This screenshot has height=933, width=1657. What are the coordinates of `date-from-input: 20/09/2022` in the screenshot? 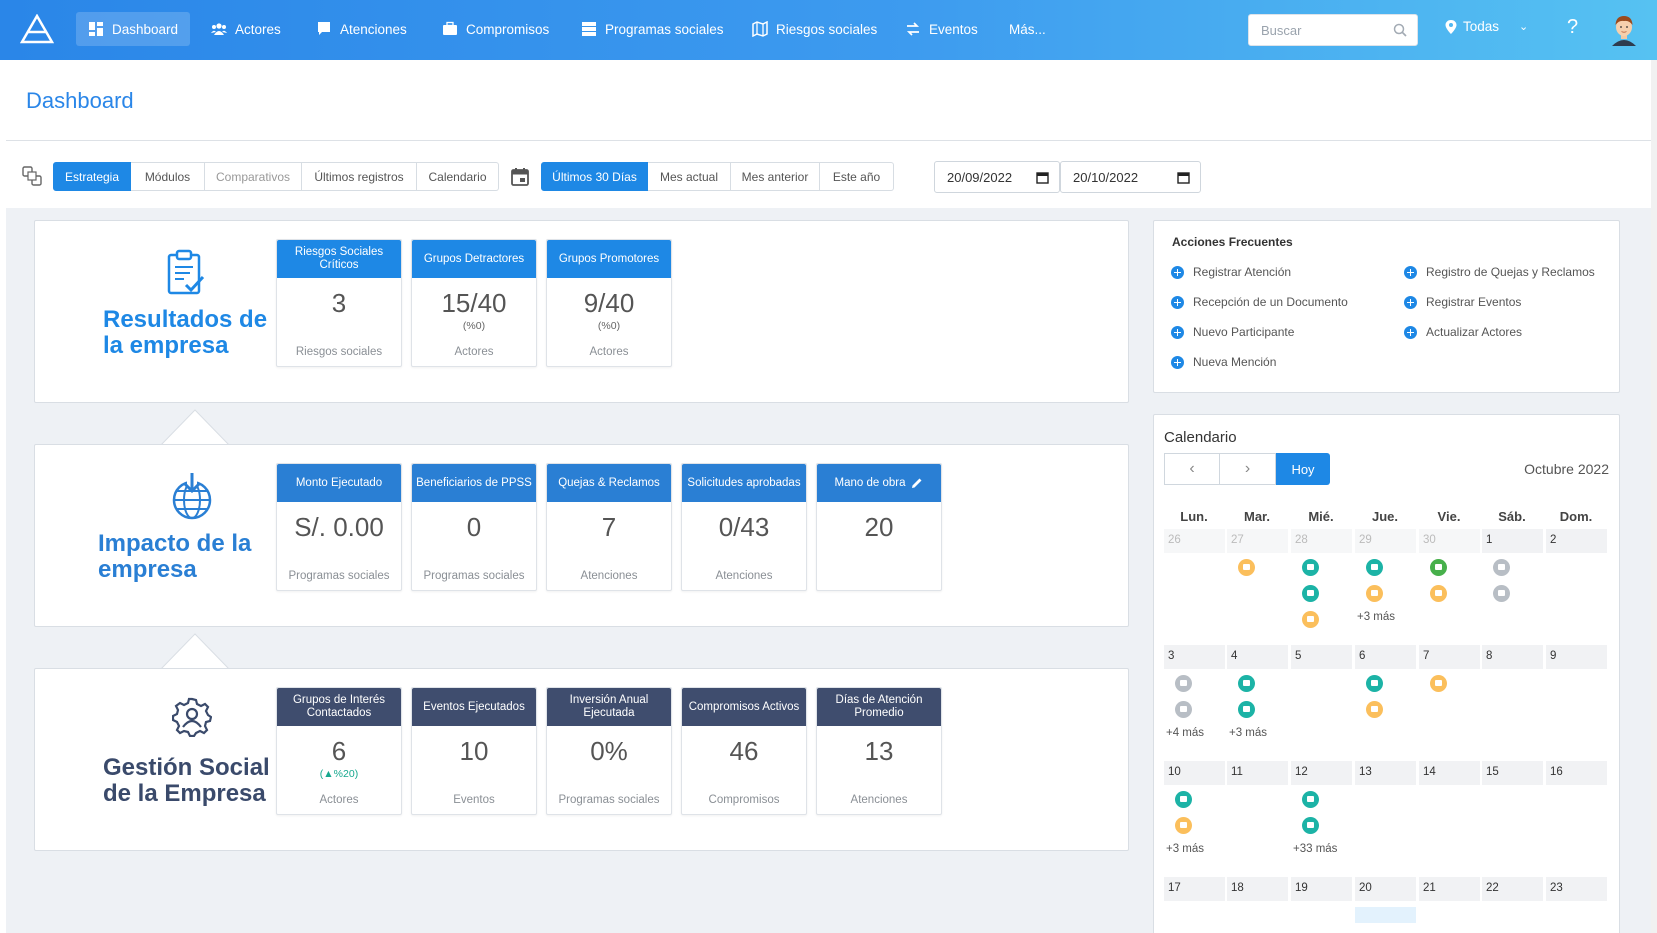 It's located at (997, 177).